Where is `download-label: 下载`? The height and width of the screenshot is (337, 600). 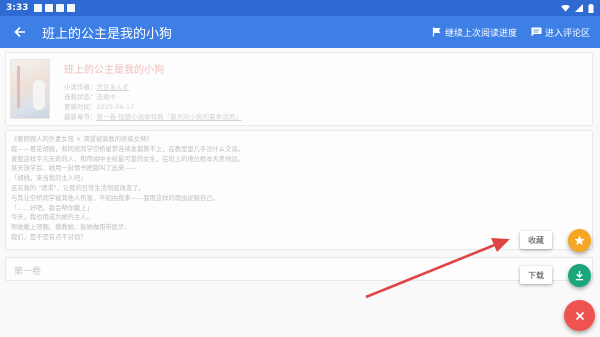
download-label: 下载 is located at coordinates (536, 275).